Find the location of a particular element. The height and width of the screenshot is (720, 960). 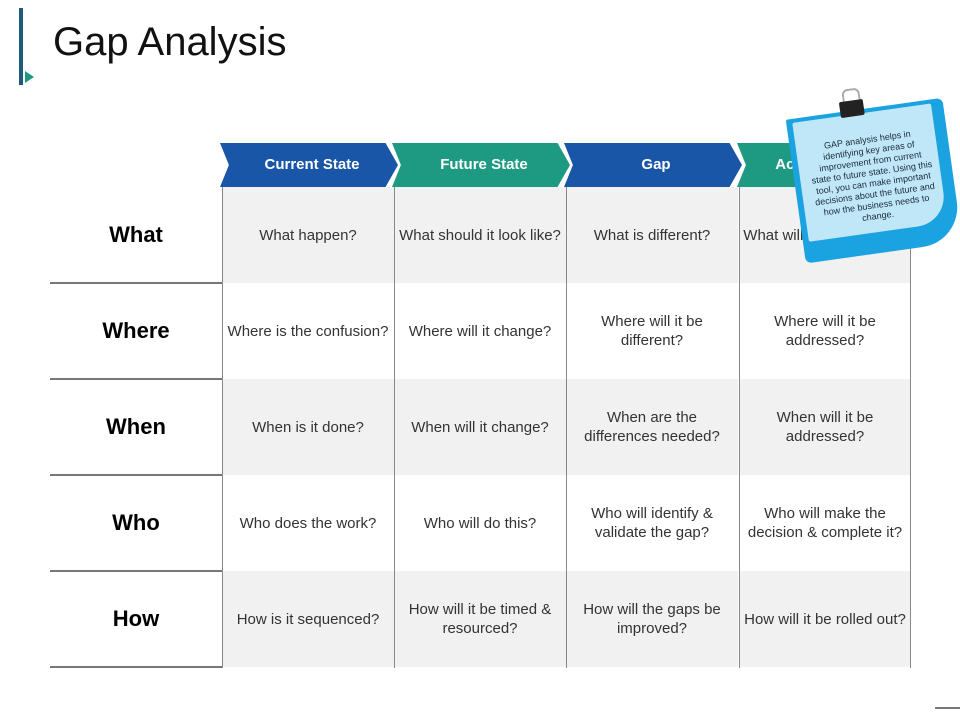

column-header: Gap is located at coordinates (653, 165).